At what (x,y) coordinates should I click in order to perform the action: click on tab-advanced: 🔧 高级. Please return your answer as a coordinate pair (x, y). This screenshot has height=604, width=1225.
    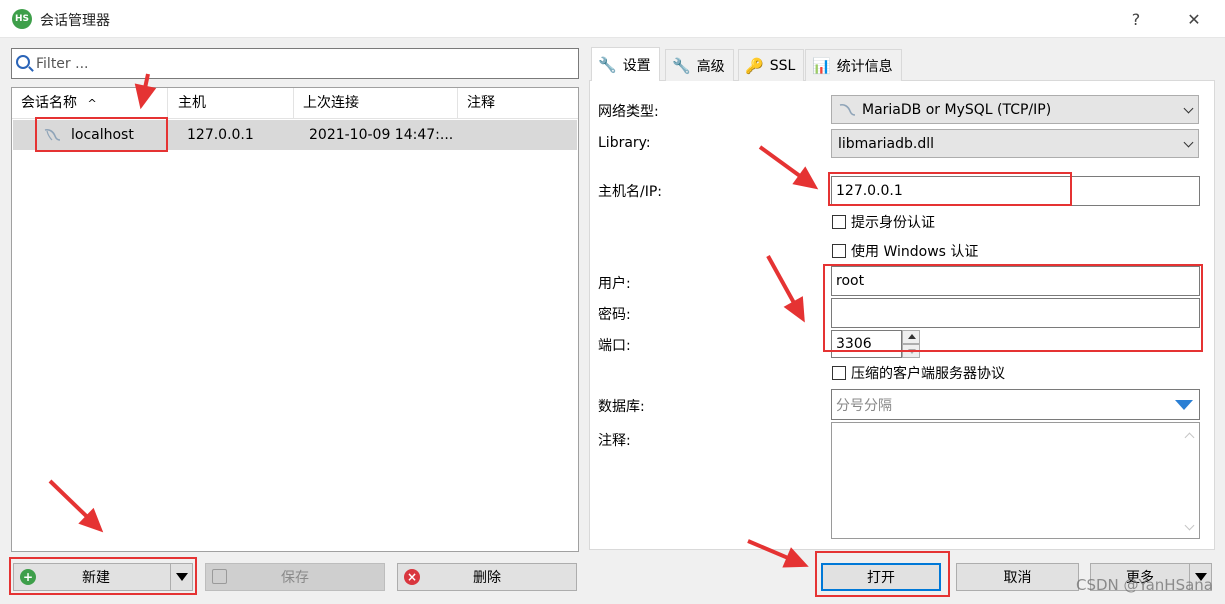
    Looking at the image, I should click on (699, 65).